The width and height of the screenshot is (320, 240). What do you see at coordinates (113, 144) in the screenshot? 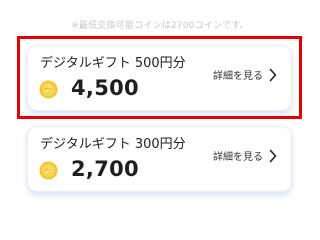
I see `gift-card-title: デジタルギフト 300円分` at bounding box center [113, 144].